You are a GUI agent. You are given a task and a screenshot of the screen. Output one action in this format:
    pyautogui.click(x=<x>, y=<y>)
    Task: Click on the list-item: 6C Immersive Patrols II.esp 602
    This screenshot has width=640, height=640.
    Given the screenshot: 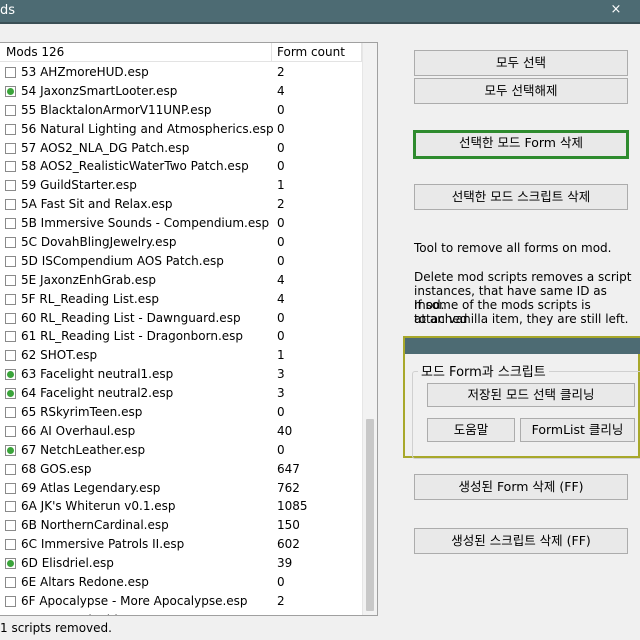 What is the action you would take?
    pyautogui.click(x=181, y=544)
    